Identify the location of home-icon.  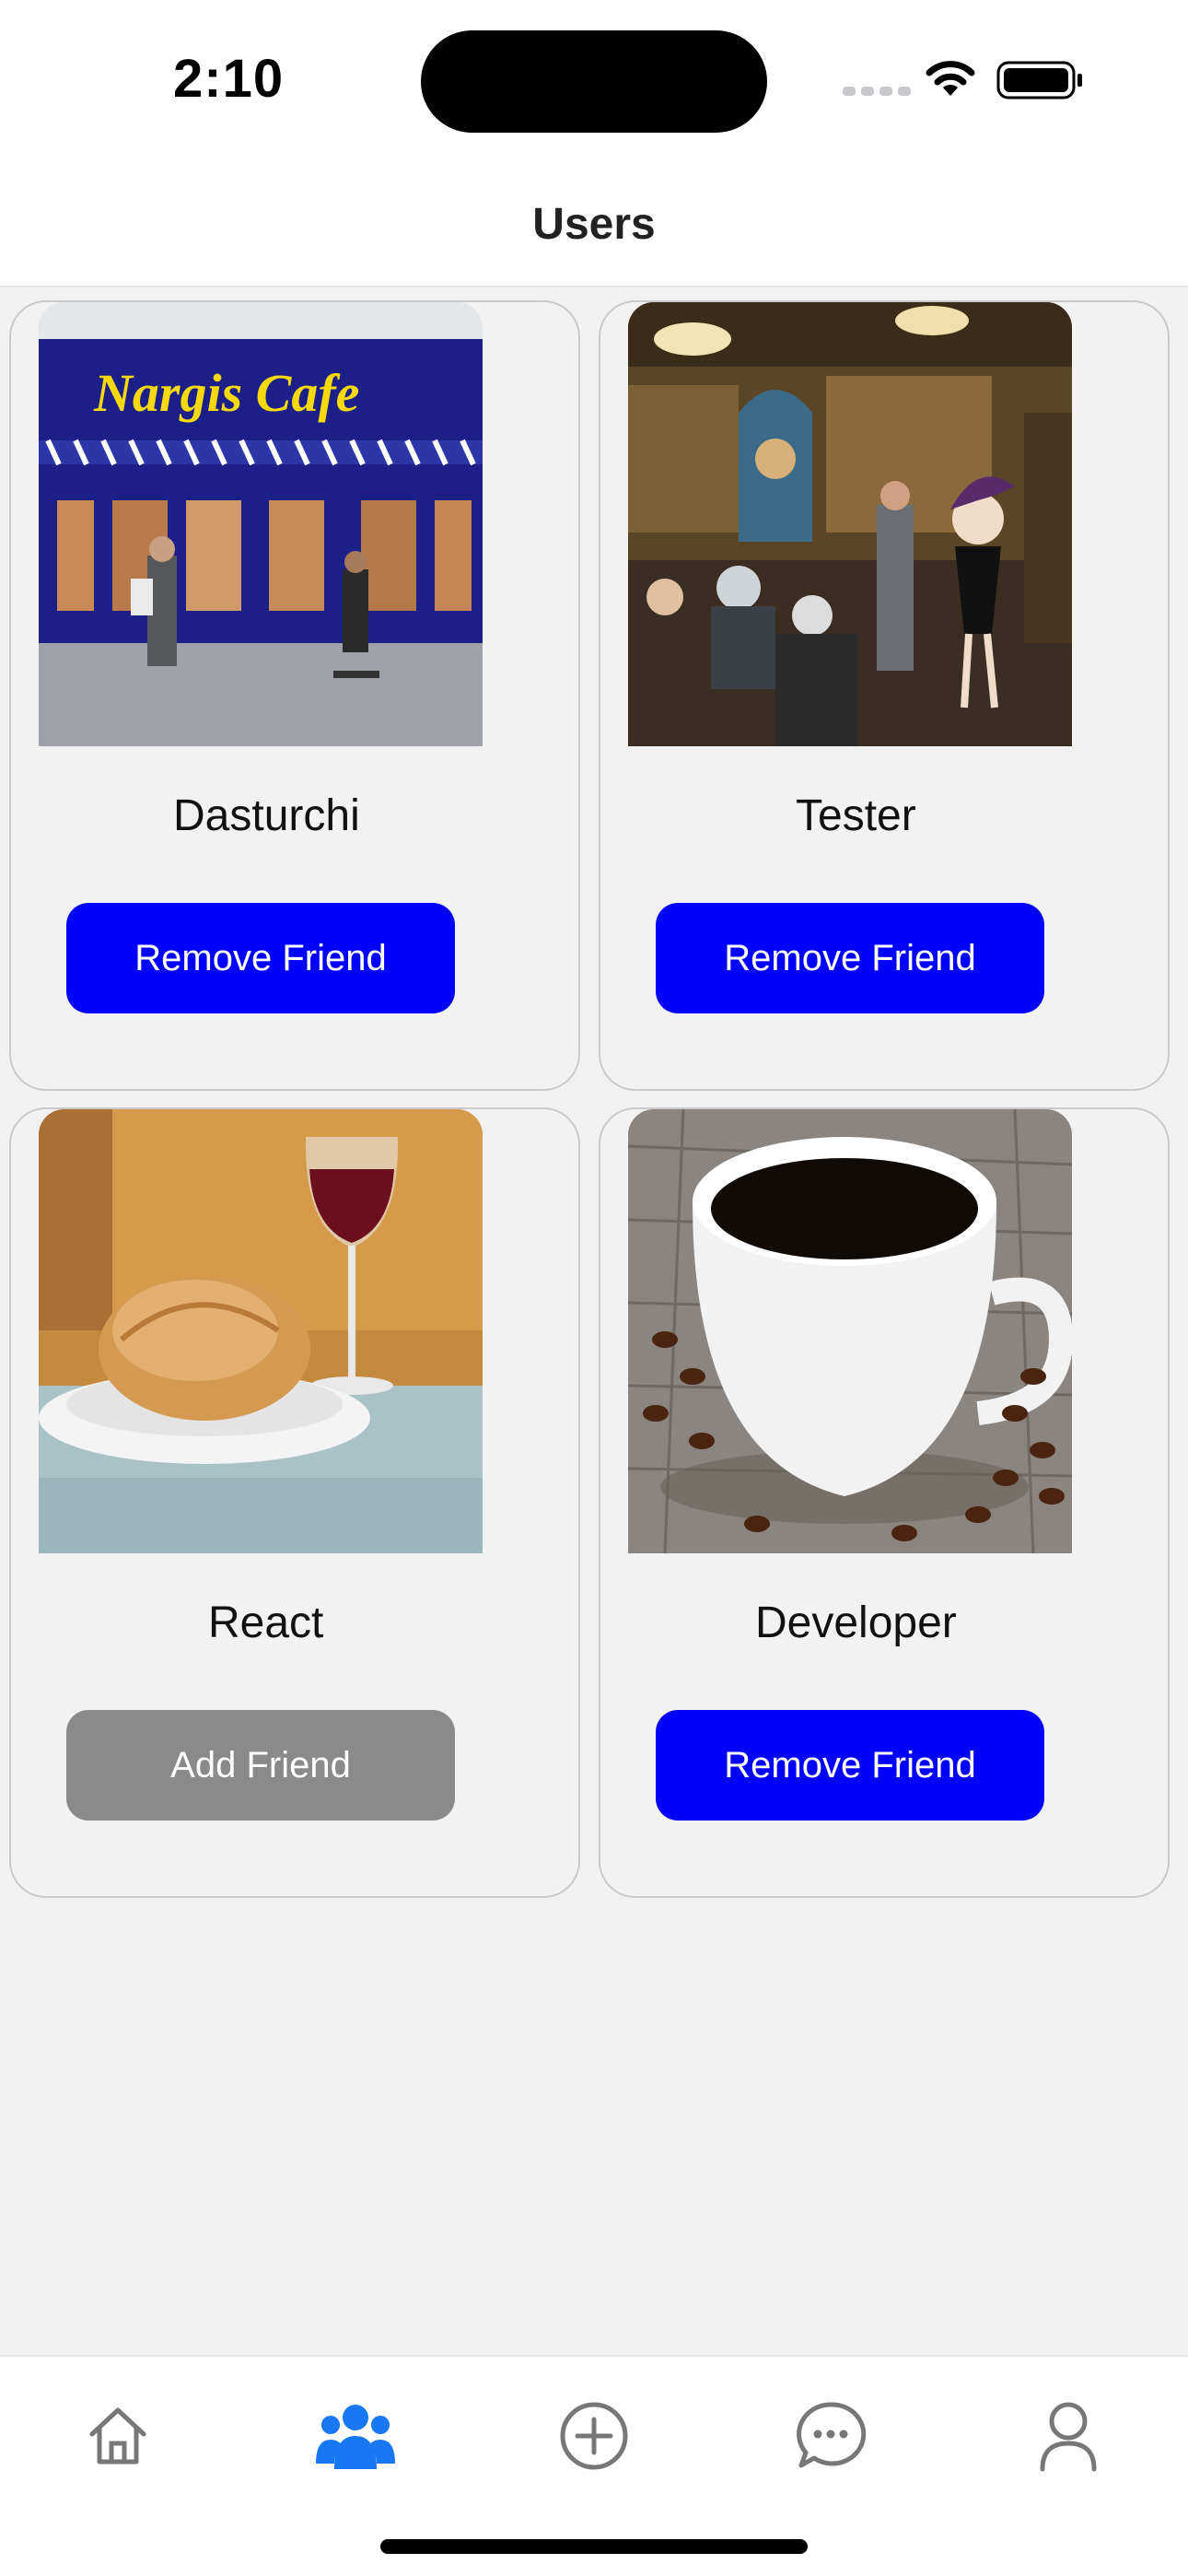
(117, 2436).